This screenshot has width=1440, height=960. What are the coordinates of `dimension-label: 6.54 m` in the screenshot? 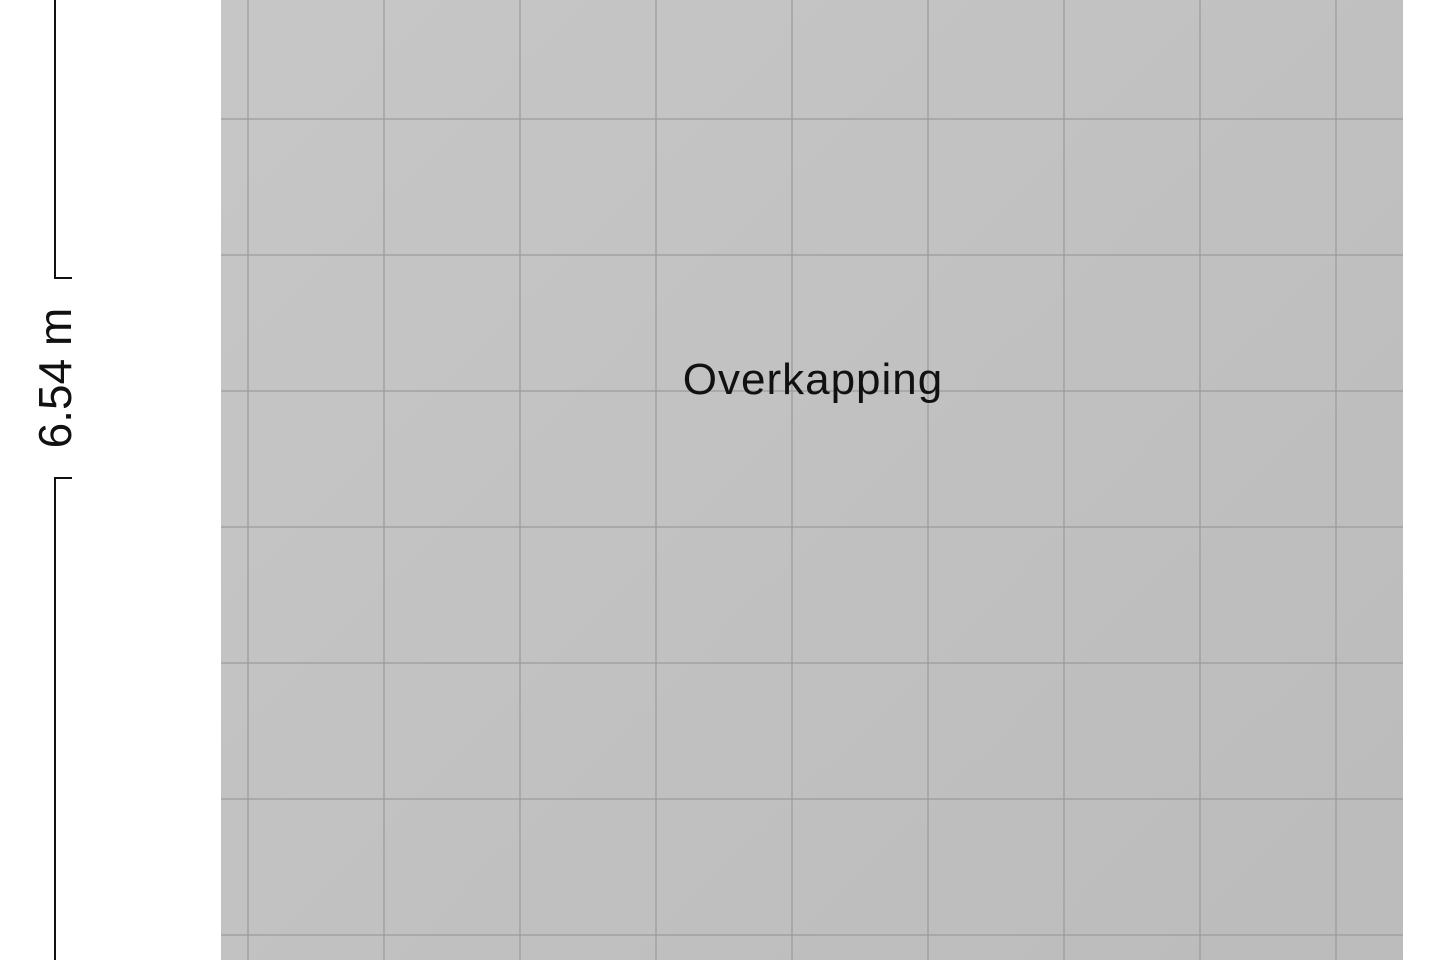 It's located at (55, 378).